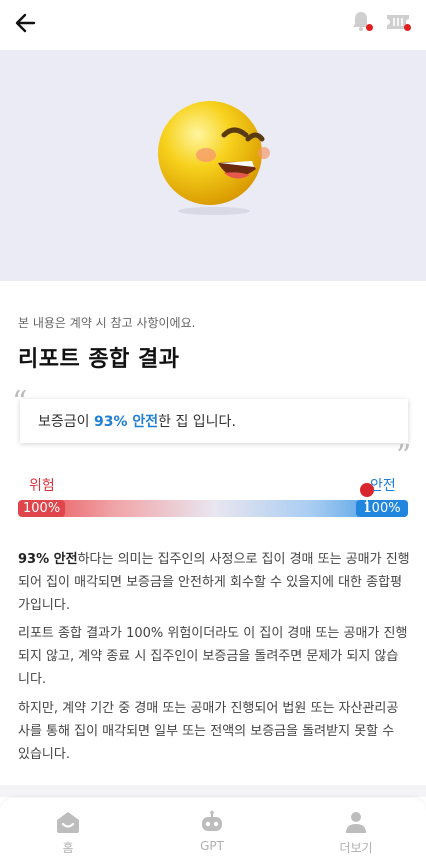 This screenshot has height=867, width=426. I want to click on danger-value-pill: 100%, so click(42, 508).